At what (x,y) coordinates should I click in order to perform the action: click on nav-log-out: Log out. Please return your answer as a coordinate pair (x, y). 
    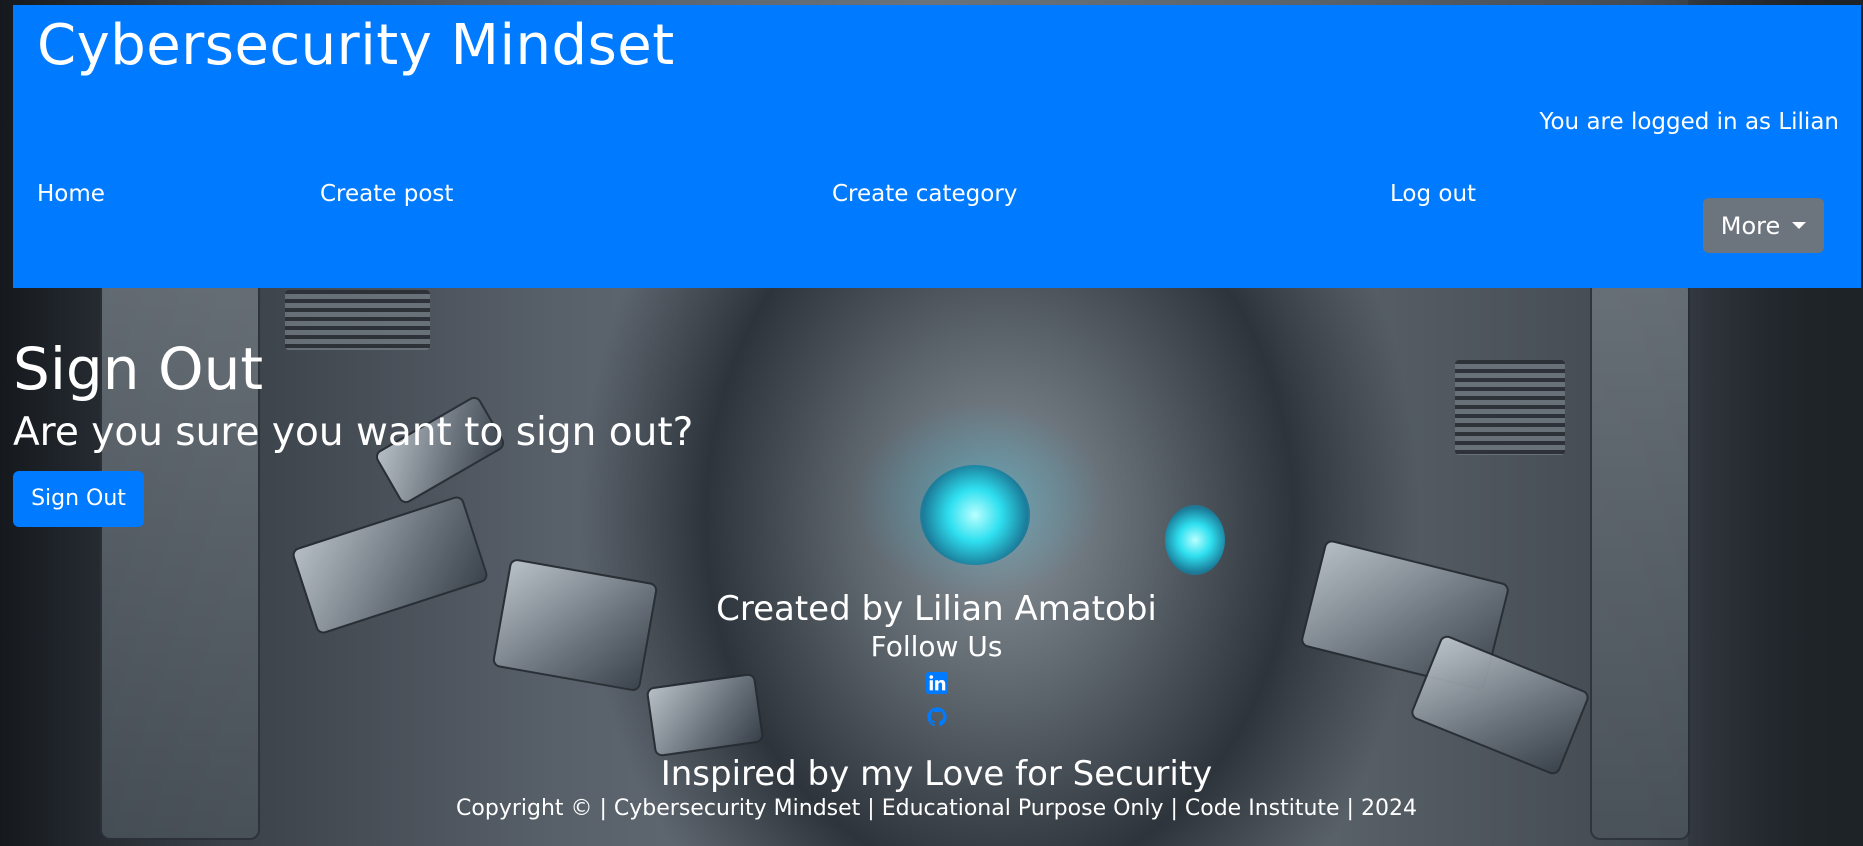
    Looking at the image, I should click on (1433, 194).